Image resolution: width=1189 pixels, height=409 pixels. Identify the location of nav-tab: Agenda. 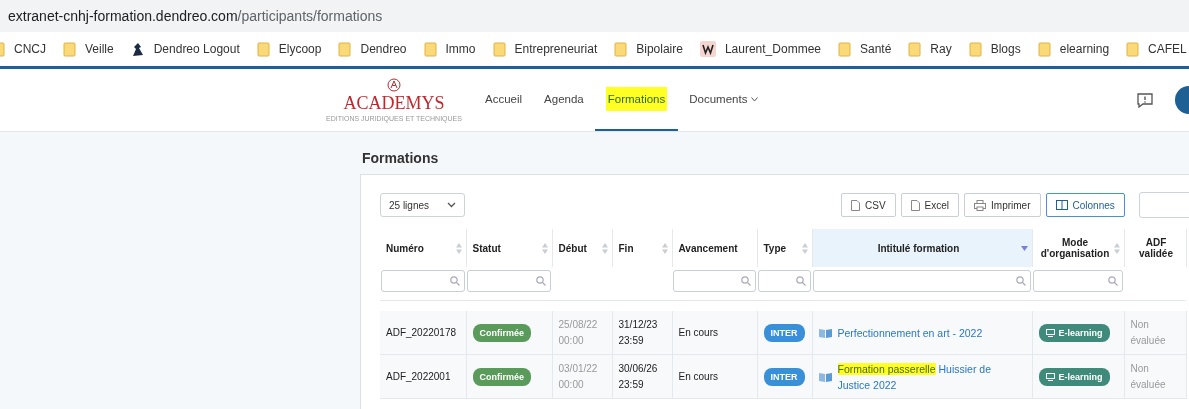
(564, 100).